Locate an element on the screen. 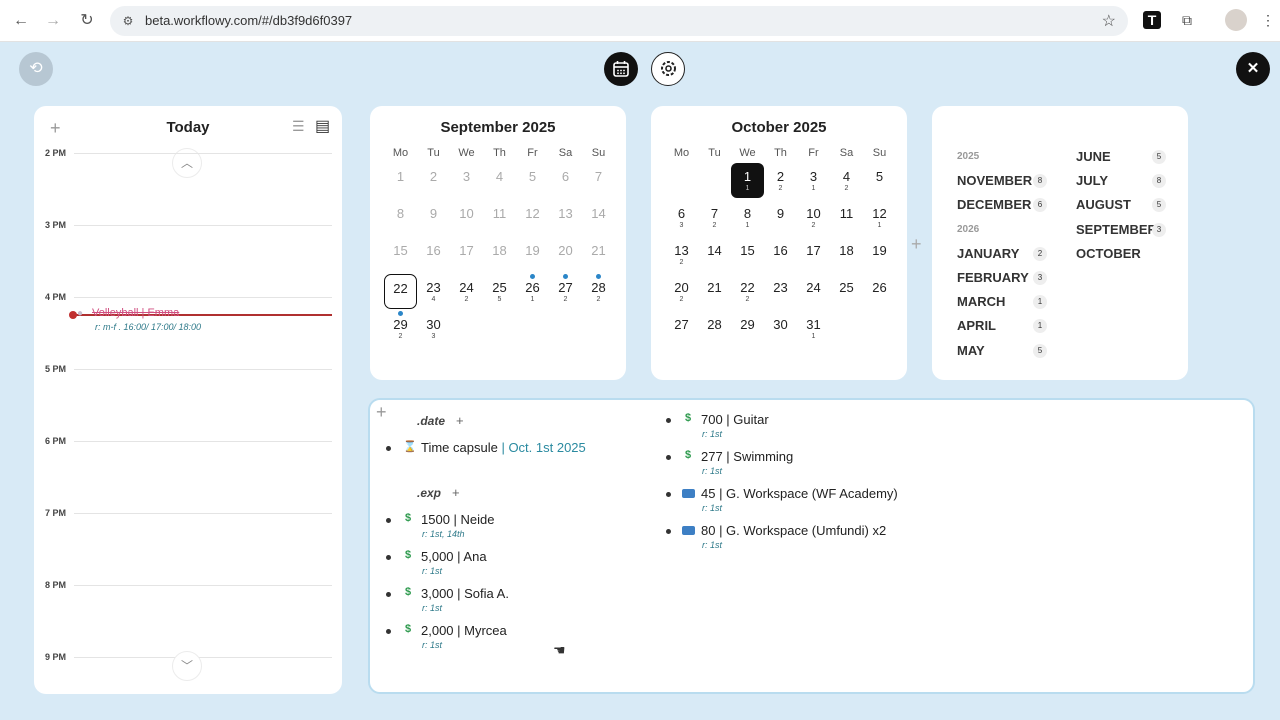 This screenshot has height=720, width=1280. expense-item: 700 | Guitar is located at coordinates (735, 419).